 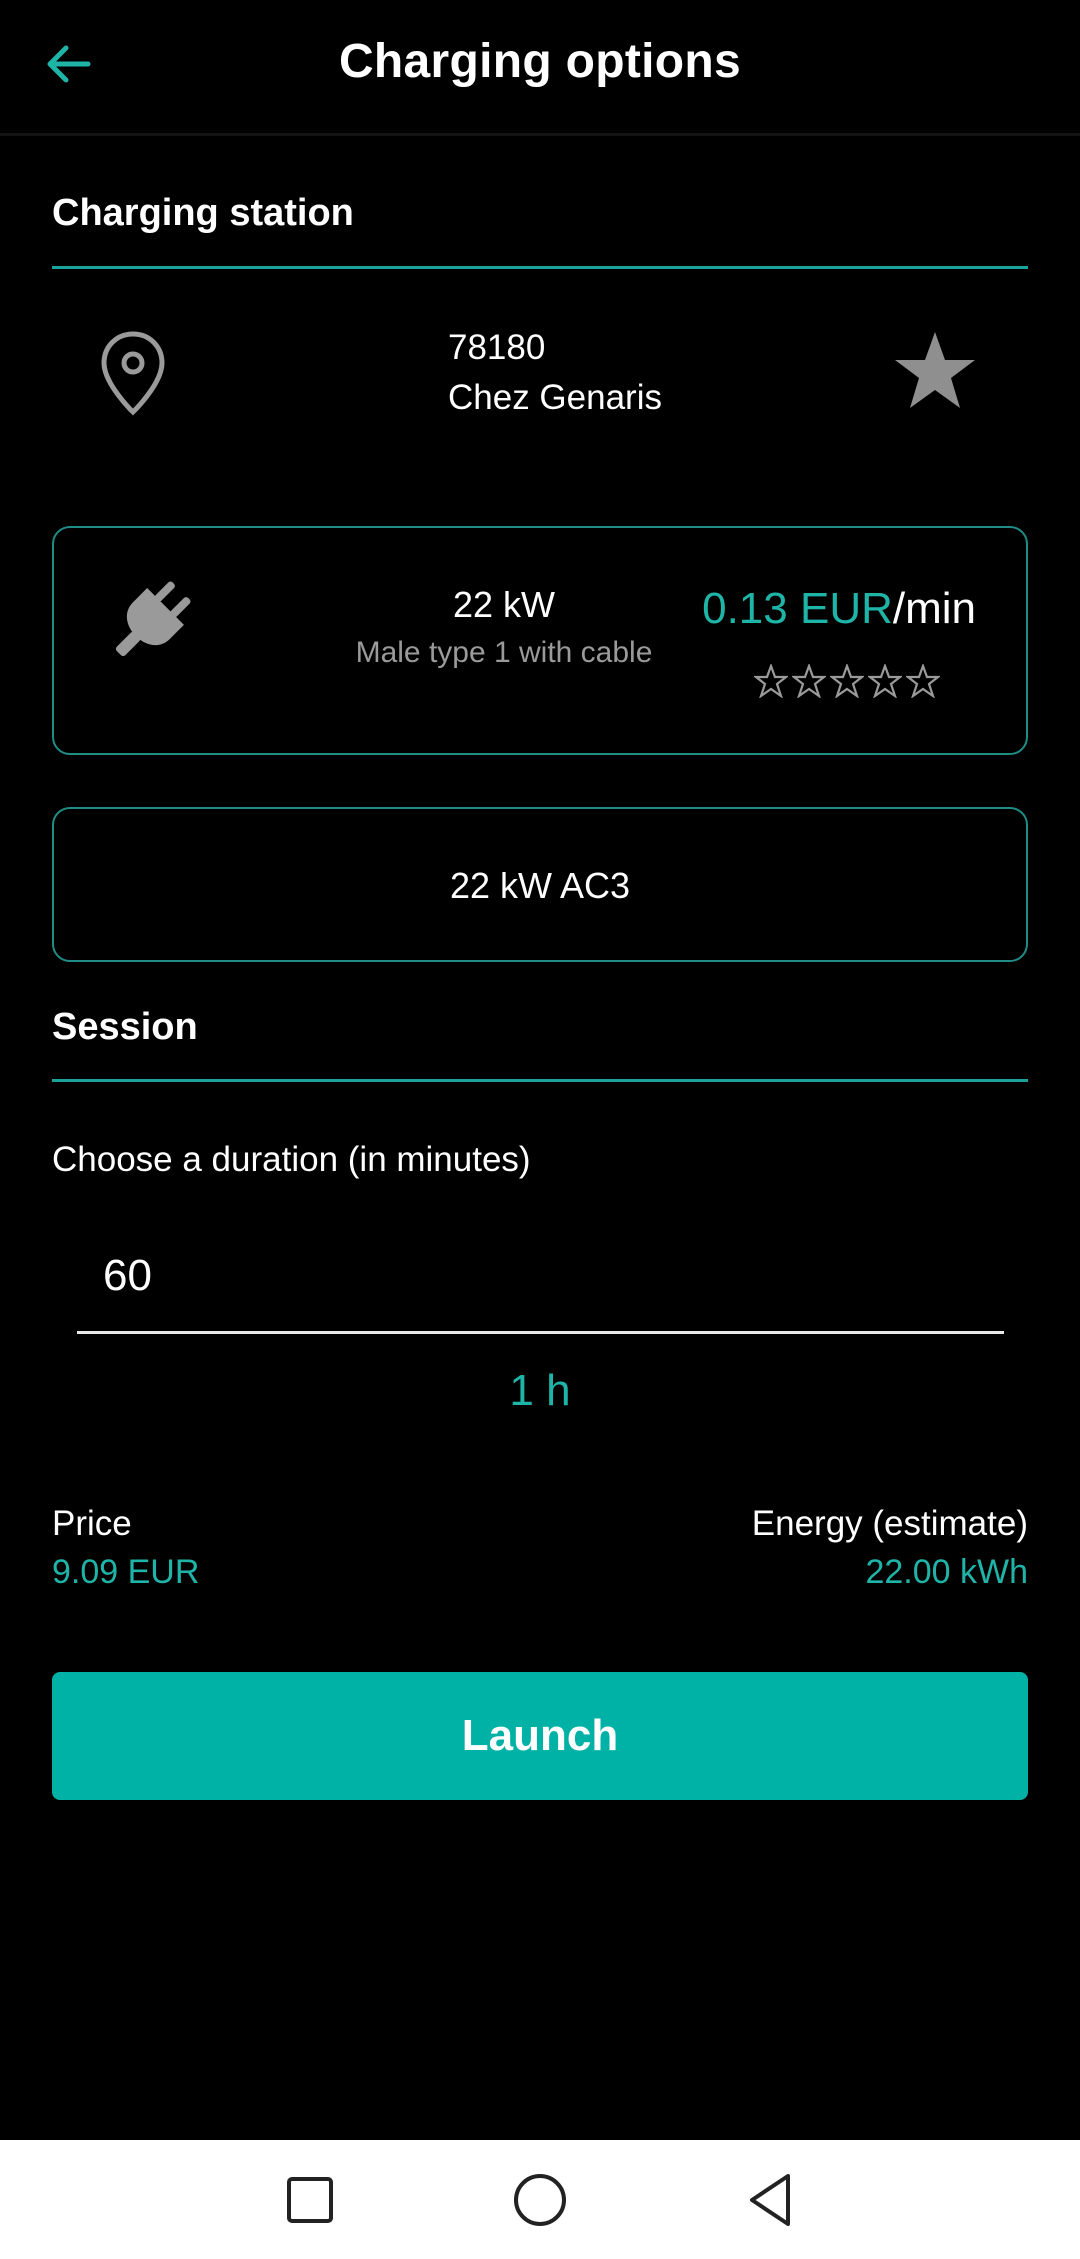 I want to click on launch-button: Launch, so click(x=540, y=1736).